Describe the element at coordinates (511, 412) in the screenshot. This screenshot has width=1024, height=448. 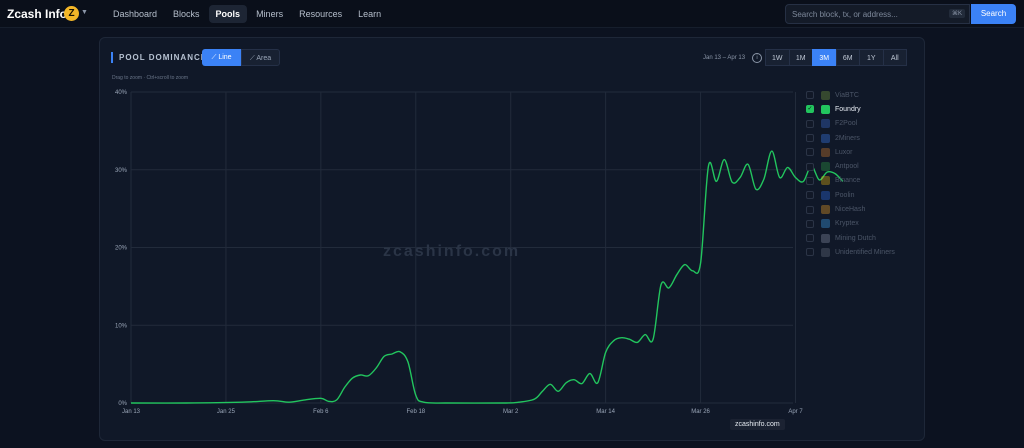
I see `x-tick-label: Mar 2` at that location.